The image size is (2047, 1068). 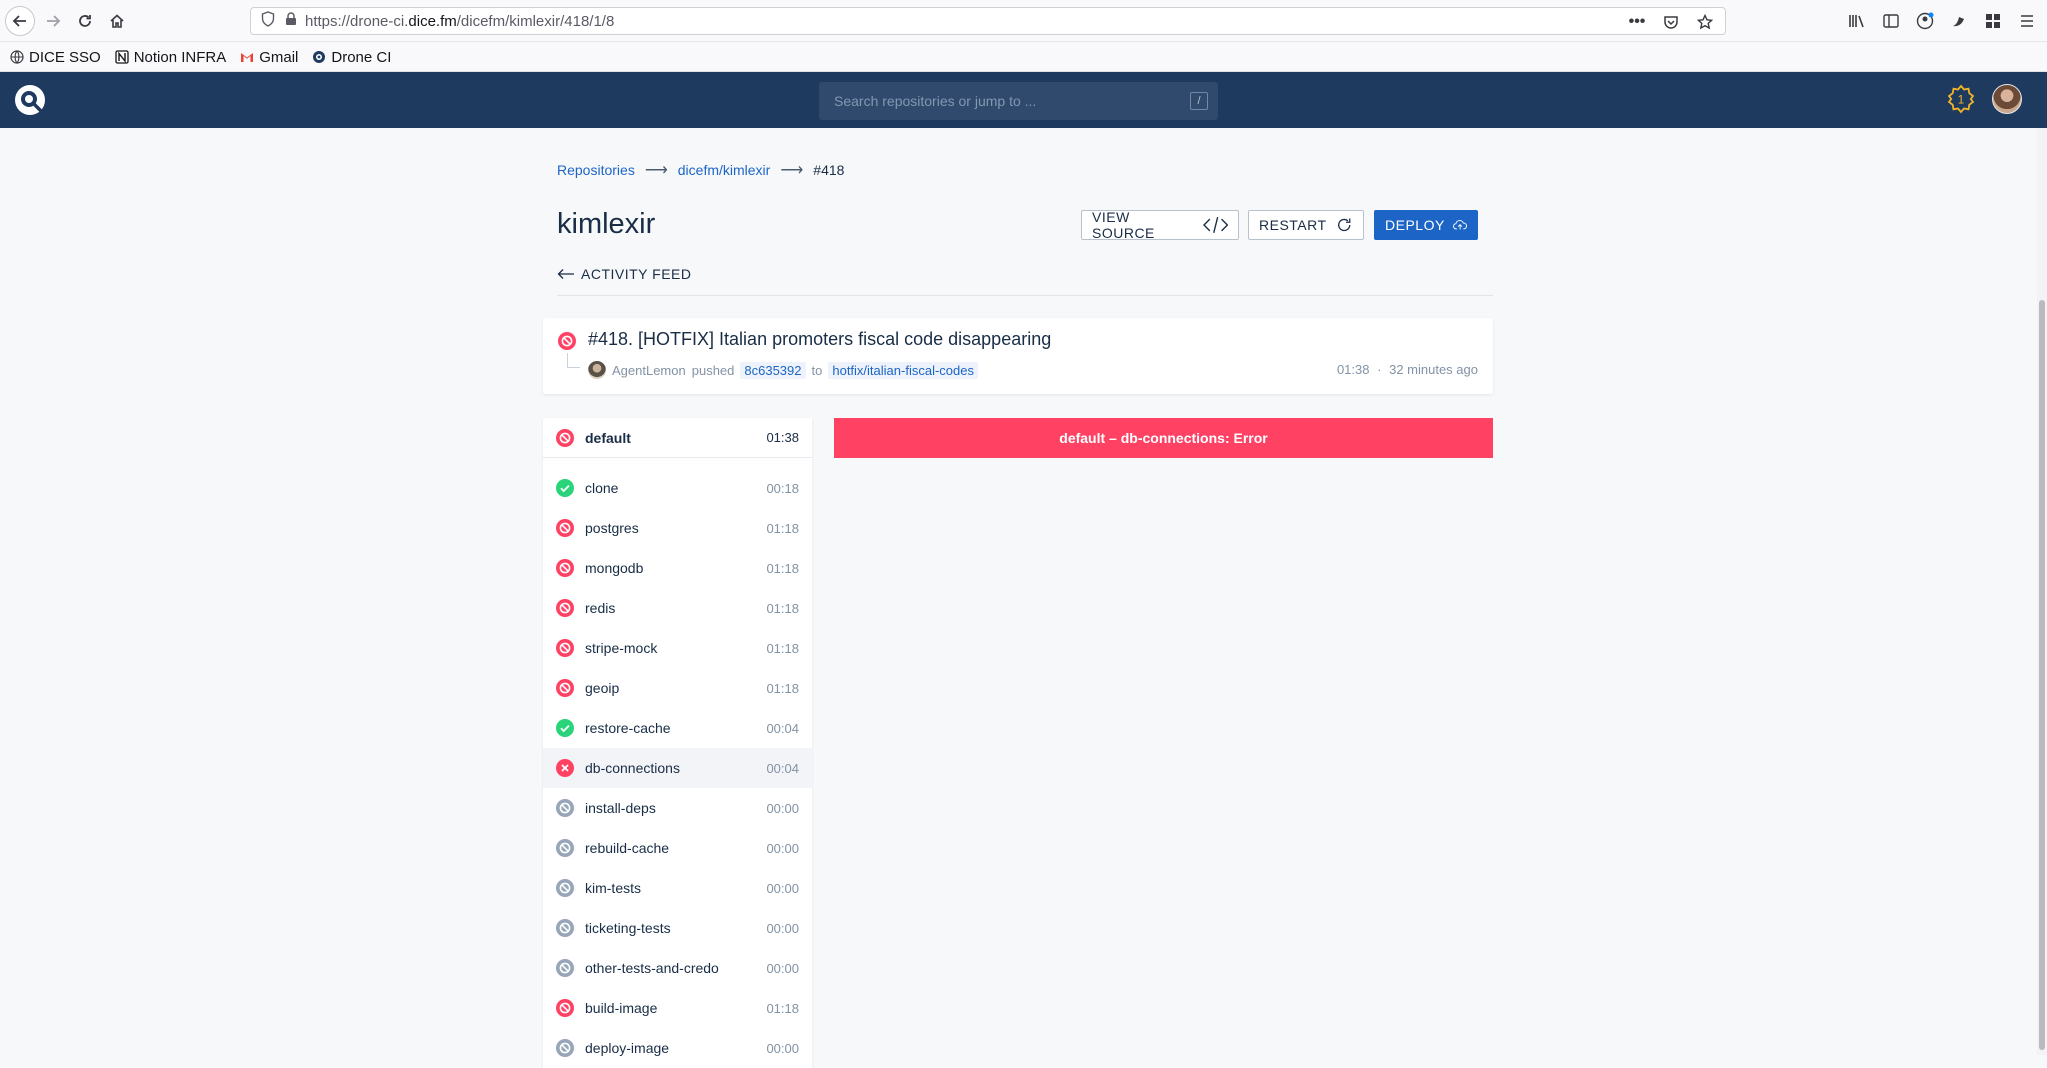 I want to click on back-button, so click(x=20, y=21).